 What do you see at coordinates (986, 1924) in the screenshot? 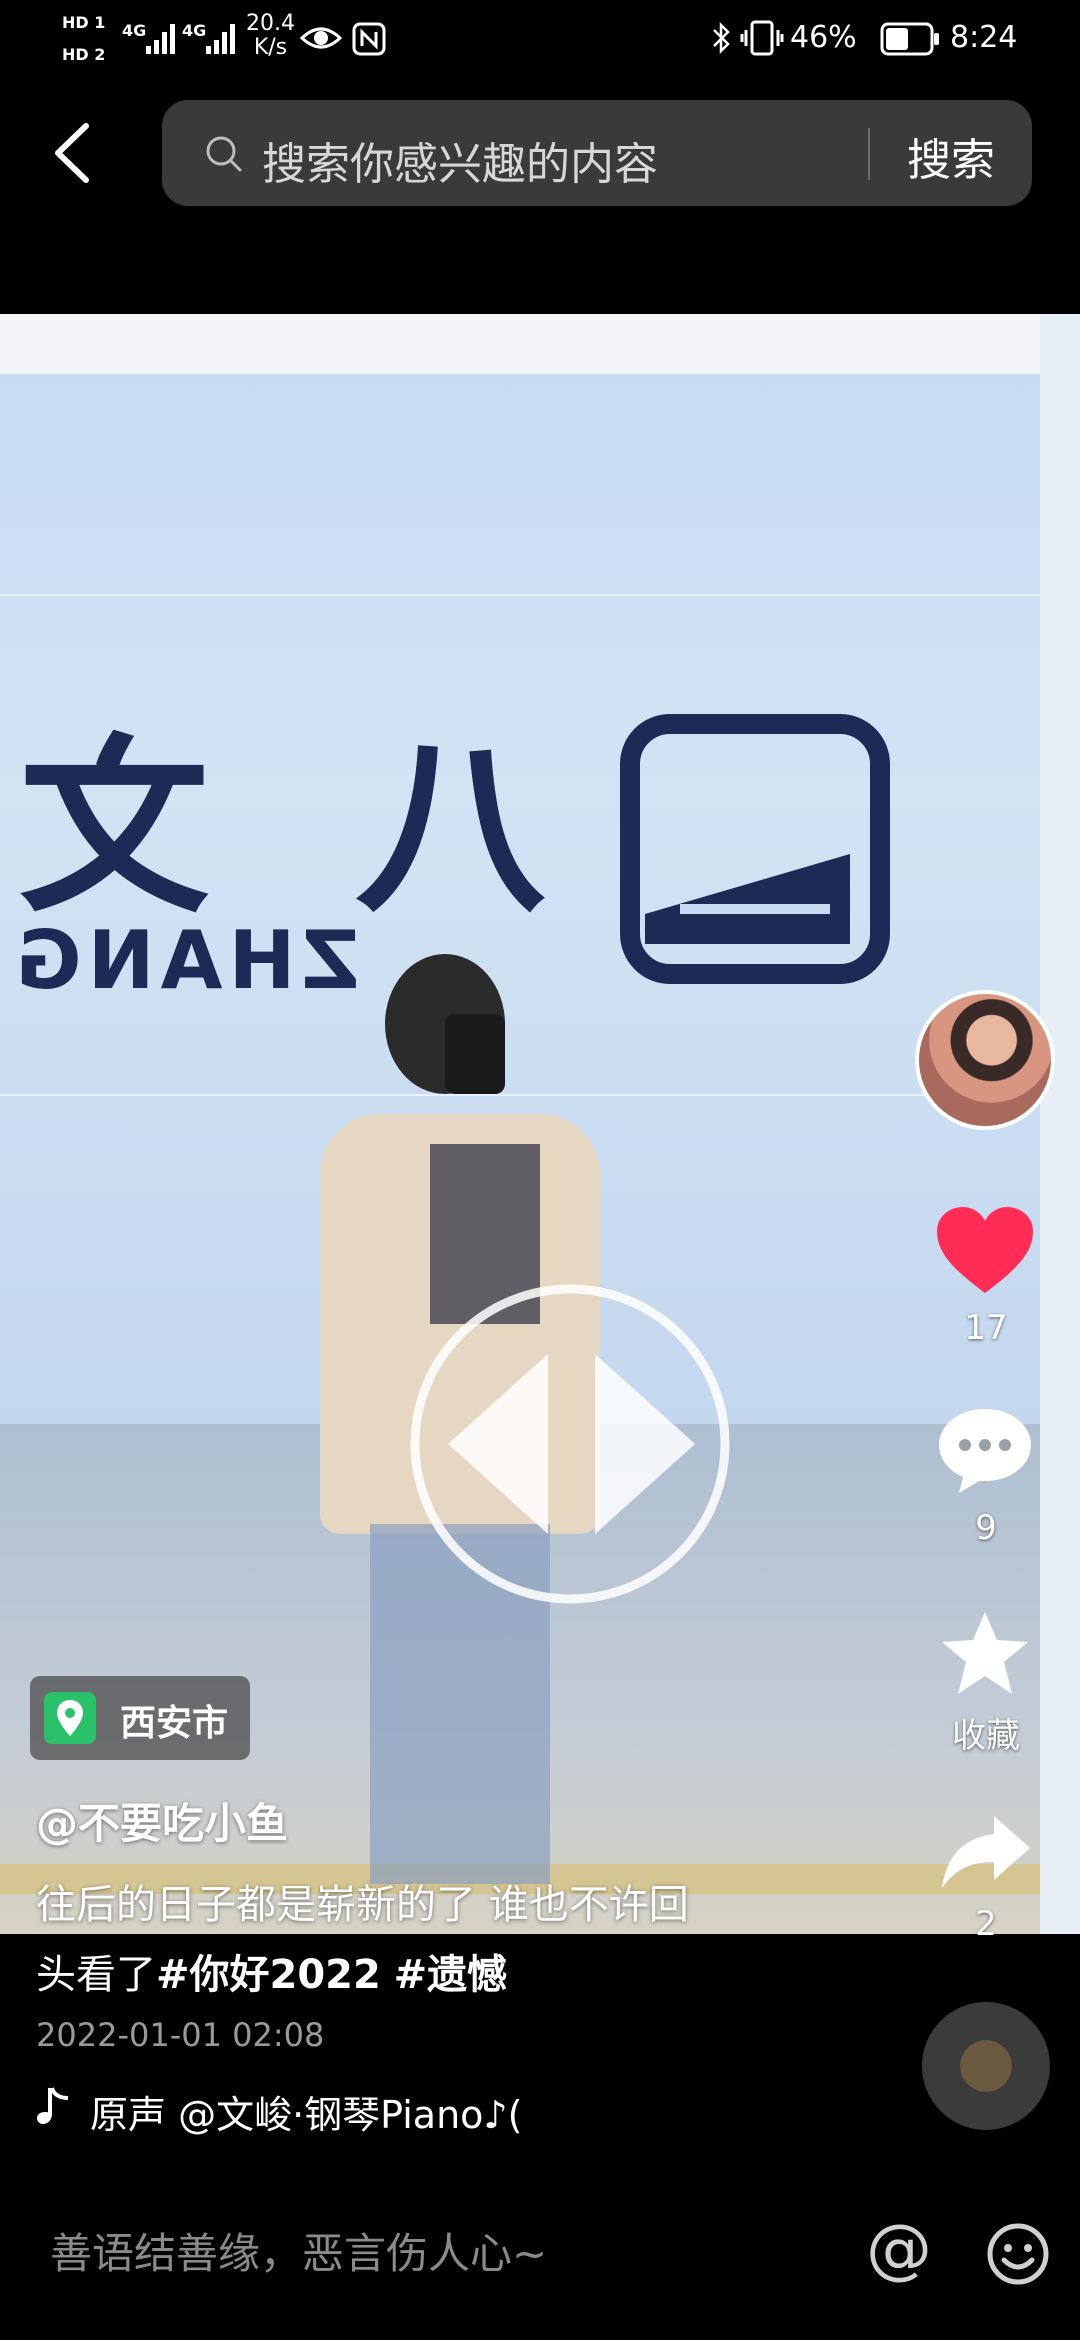
I see `share-count: 2` at bounding box center [986, 1924].